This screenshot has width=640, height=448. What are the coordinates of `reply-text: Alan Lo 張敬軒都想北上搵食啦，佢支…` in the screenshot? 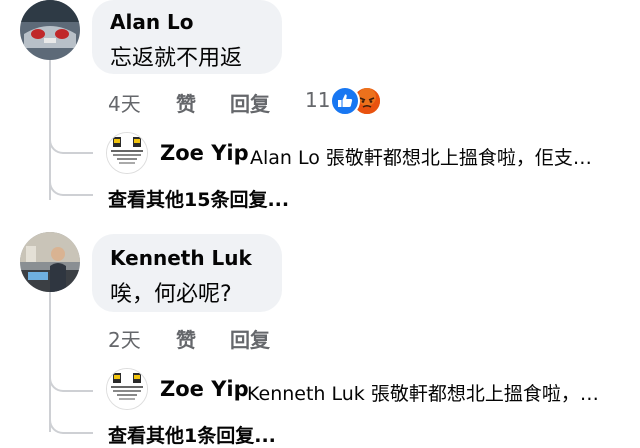 It's located at (421, 156).